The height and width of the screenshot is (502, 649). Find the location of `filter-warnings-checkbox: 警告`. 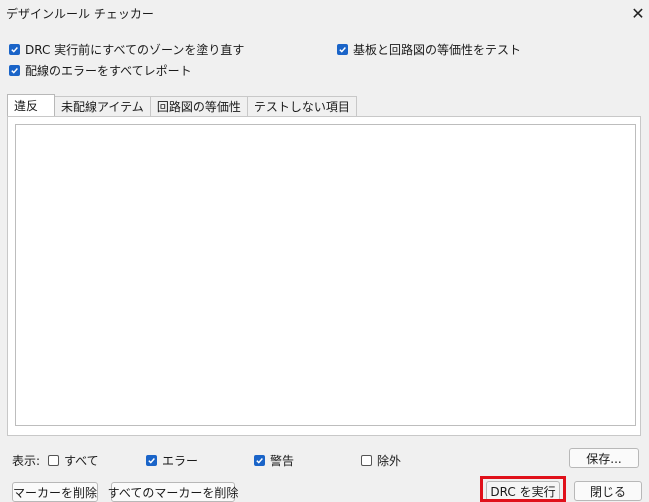

filter-warnings-checkbox: 警告 is located at coordinates (274, 460).